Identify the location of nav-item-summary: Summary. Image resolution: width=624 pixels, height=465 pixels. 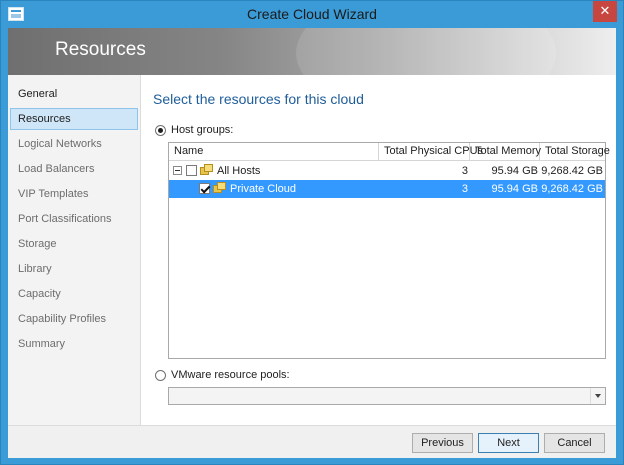
(74, 344).